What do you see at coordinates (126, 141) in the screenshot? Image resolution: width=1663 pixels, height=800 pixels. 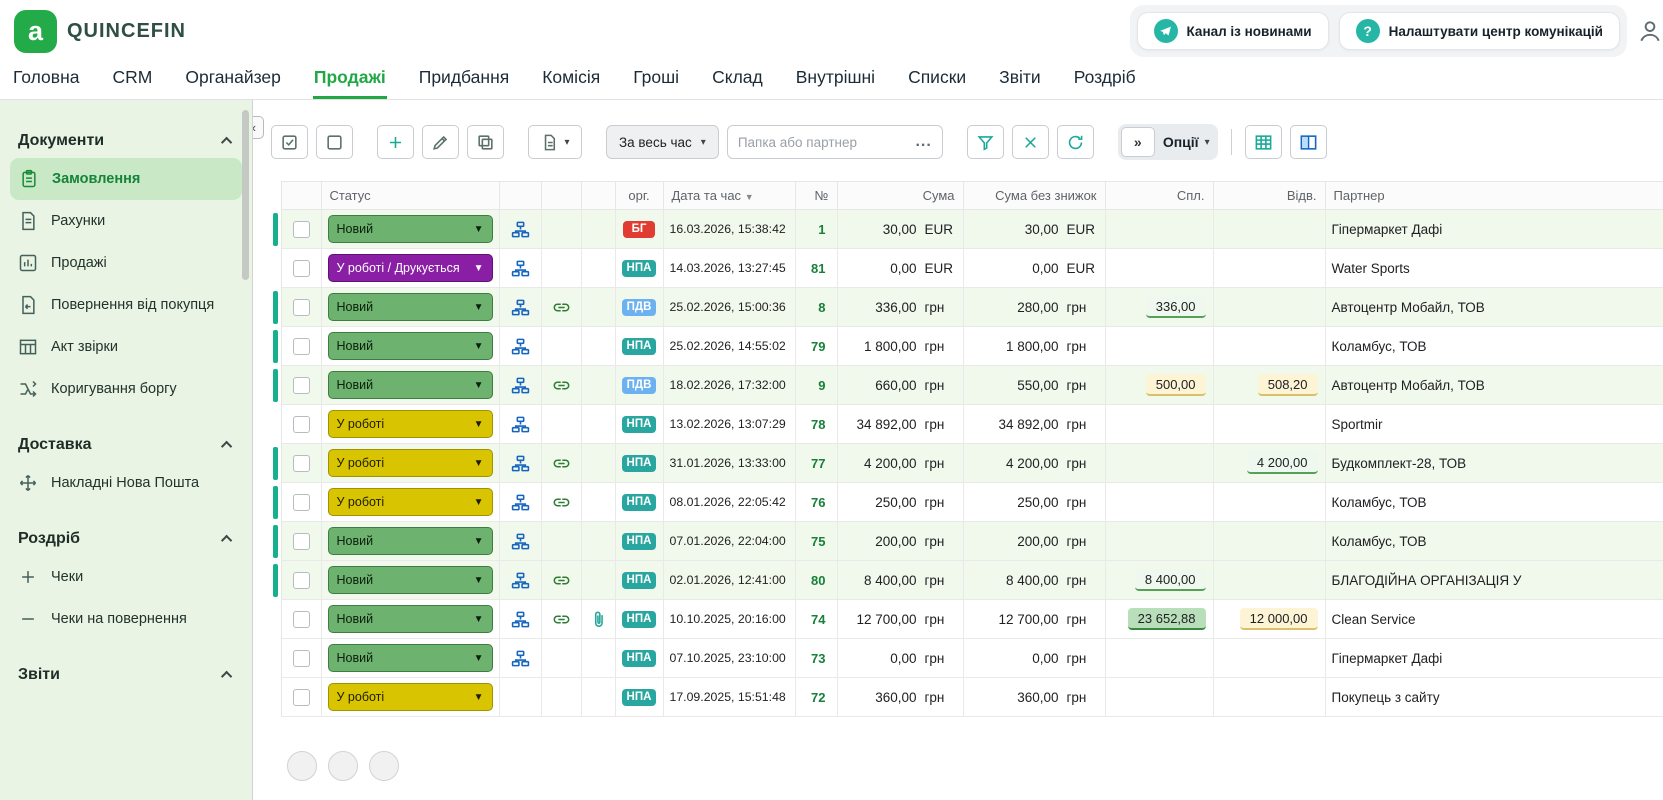 I see `sidebar-section-header: Документи` at bounding box center [126, 141].